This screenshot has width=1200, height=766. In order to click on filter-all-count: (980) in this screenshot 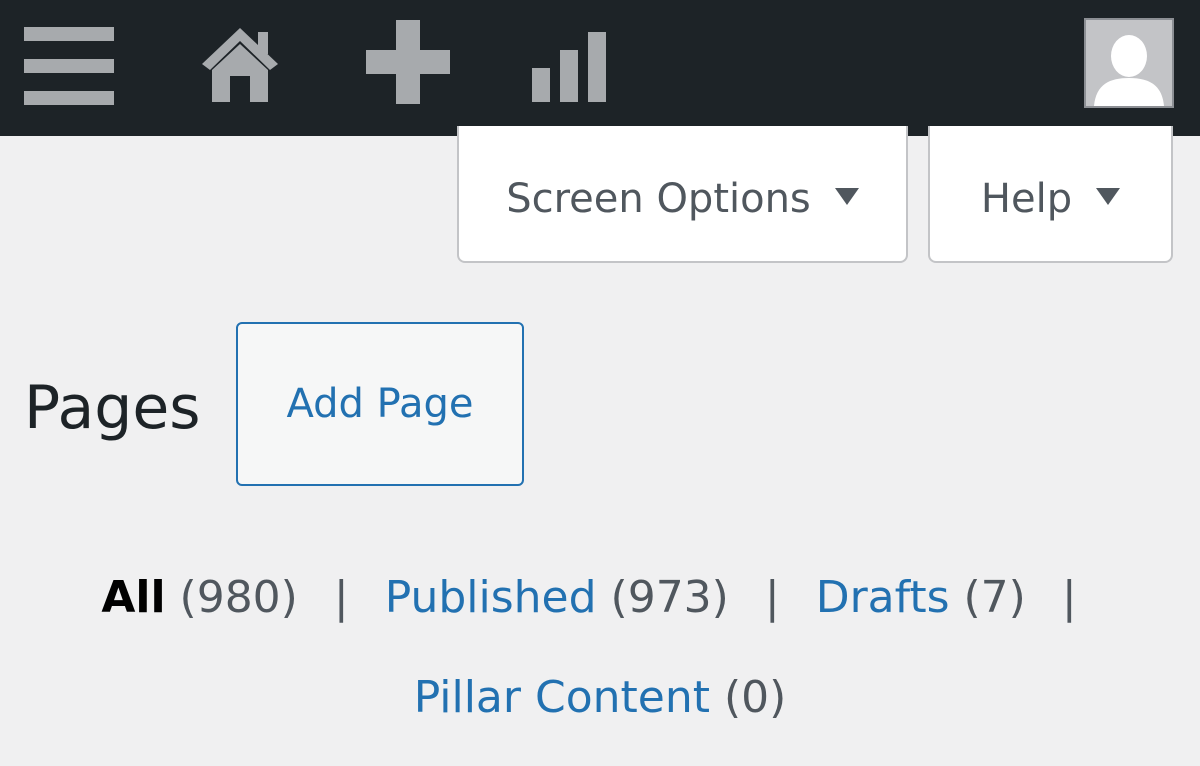, I will do `click(238, 597)`.